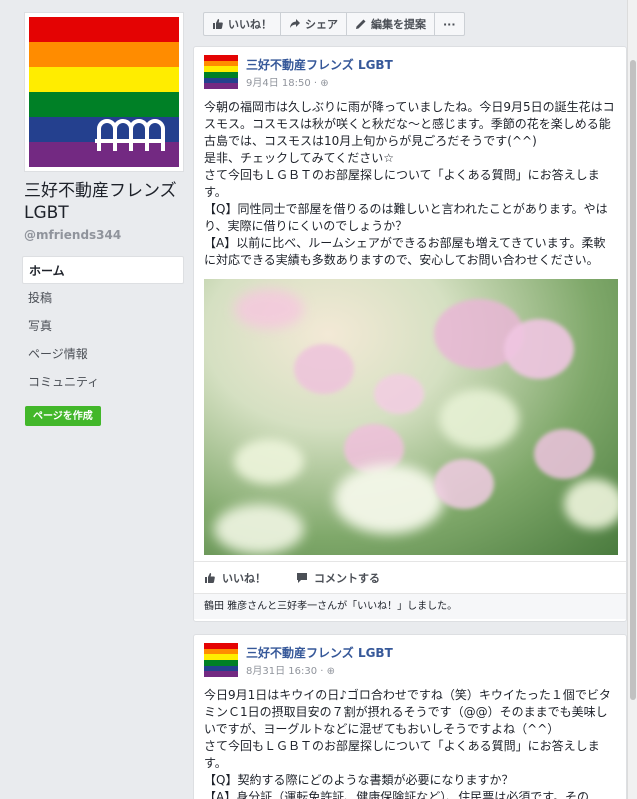 The image size is (637, 799). Describe the element at coordinates (72, 235) in the screenshot. I see `page-handle: @mfriends344` at that location.